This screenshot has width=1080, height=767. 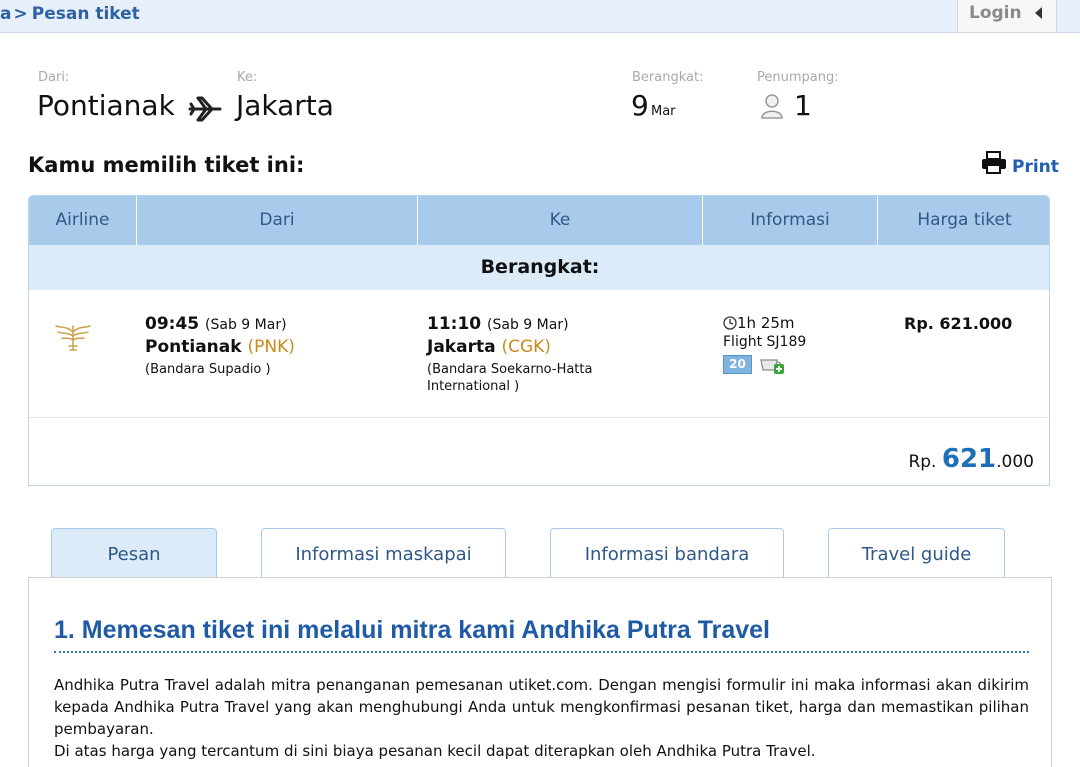 What do you see at coordinates (994, 163) in the screenshot?
I see `printer-icon` at bounding box center [994, 163].